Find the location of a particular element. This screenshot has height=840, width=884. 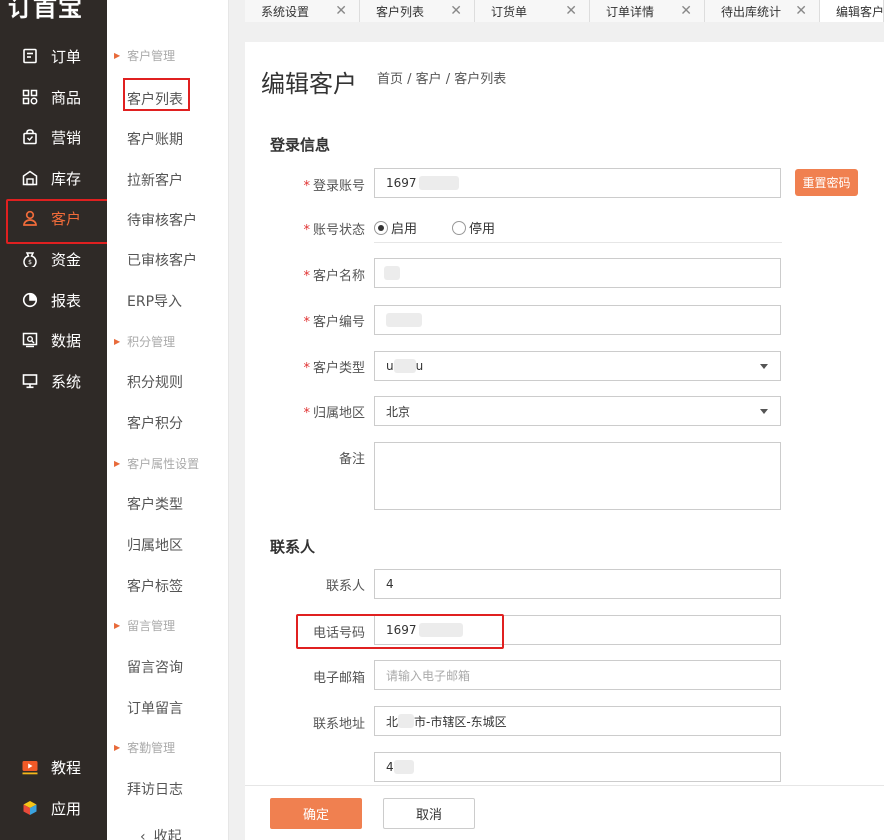

tab-order-form: 订货单 ✕ is located at coordinates (532, 11).